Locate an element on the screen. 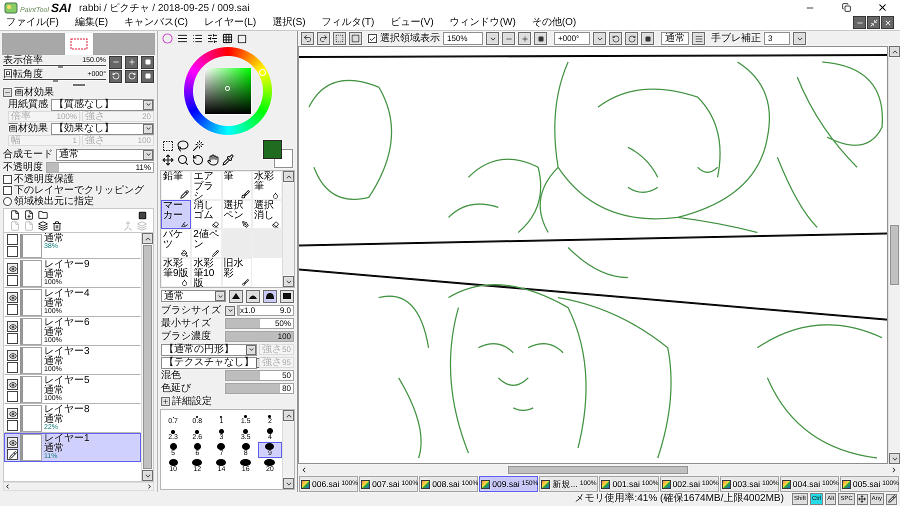  blend-mode-dropdown: 通常 is located at coordinates (193, 296).